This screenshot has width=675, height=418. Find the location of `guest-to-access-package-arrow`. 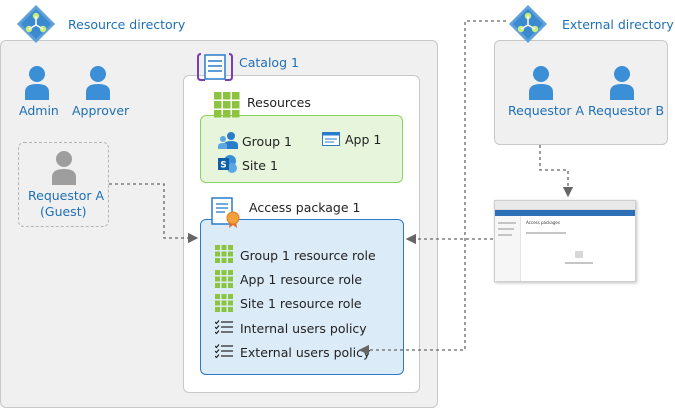

guest-to-access-package-arrow is located at coordinates (154, 213).